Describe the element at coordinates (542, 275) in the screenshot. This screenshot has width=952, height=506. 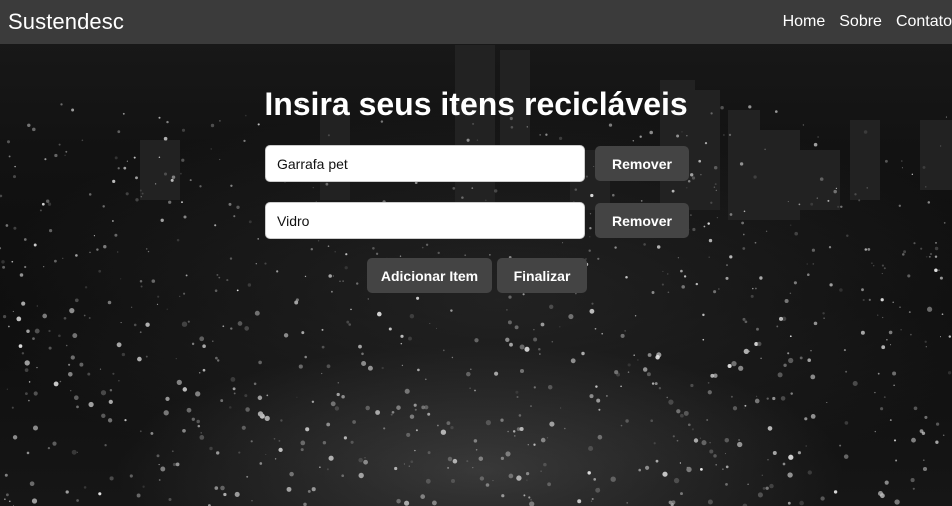
I see `finish-button: Finalizar` at that location.